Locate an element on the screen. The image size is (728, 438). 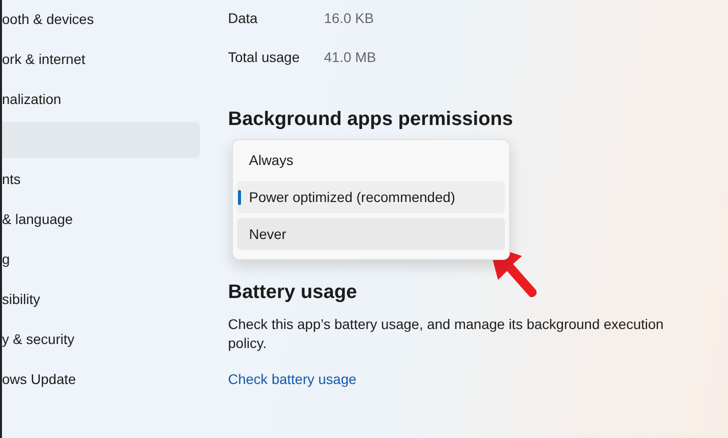
usage-label: Total usage is located at coordinates (264, 57).